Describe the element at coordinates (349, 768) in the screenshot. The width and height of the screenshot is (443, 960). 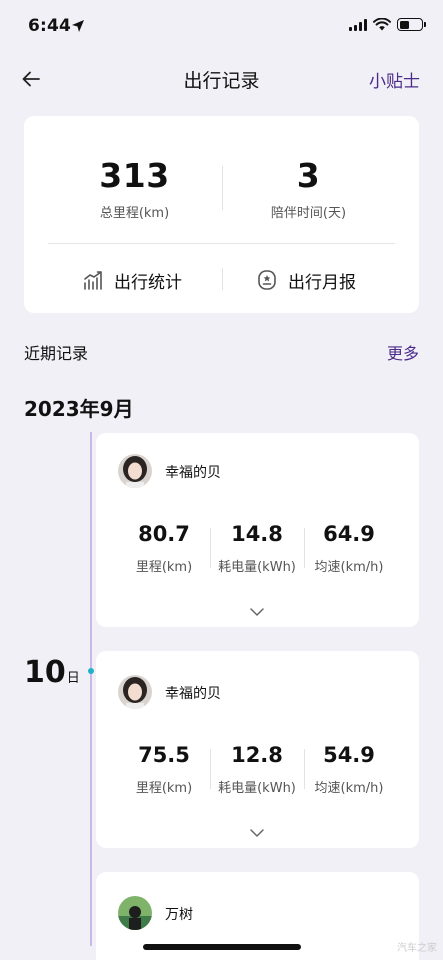
I see `trip-speed-stat: 54.9 均速(km/h)` at that location.